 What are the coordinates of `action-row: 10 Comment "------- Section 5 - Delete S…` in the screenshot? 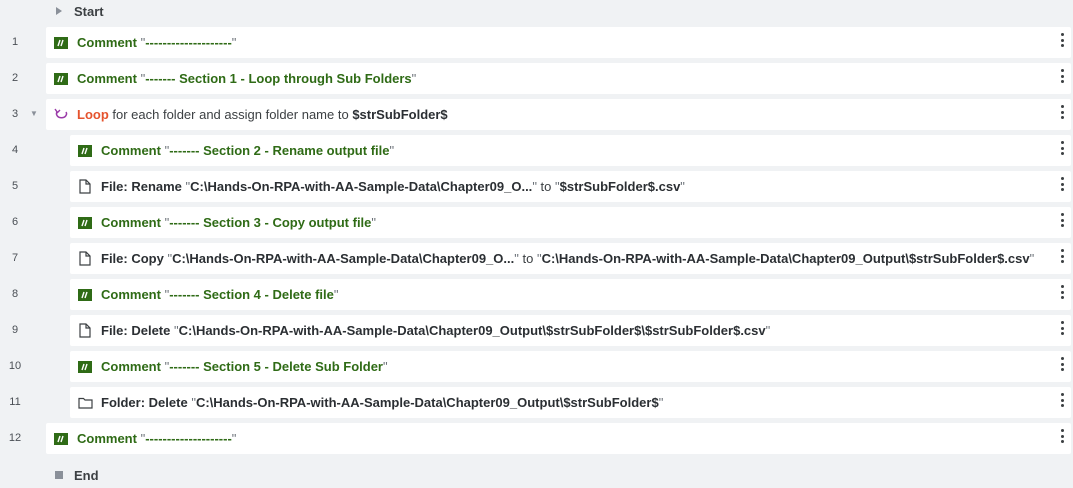 It's located at (536, 366).